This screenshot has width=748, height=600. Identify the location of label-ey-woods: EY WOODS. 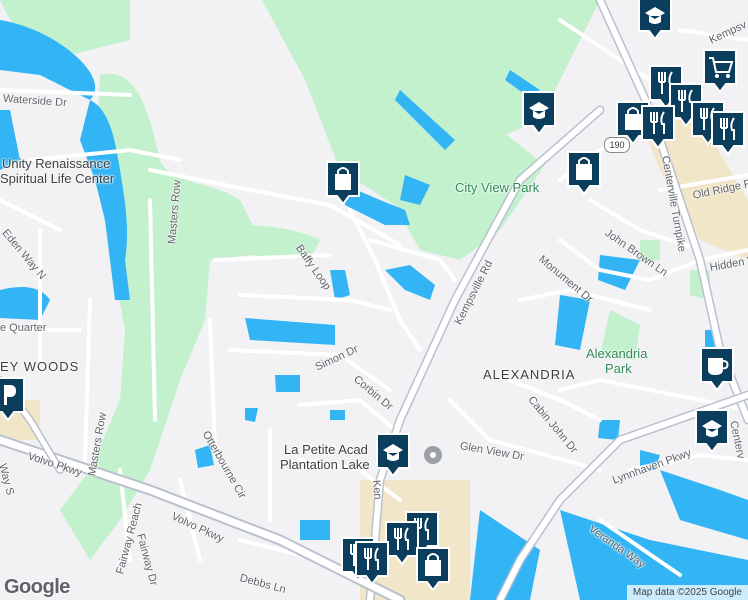
(40, 366).